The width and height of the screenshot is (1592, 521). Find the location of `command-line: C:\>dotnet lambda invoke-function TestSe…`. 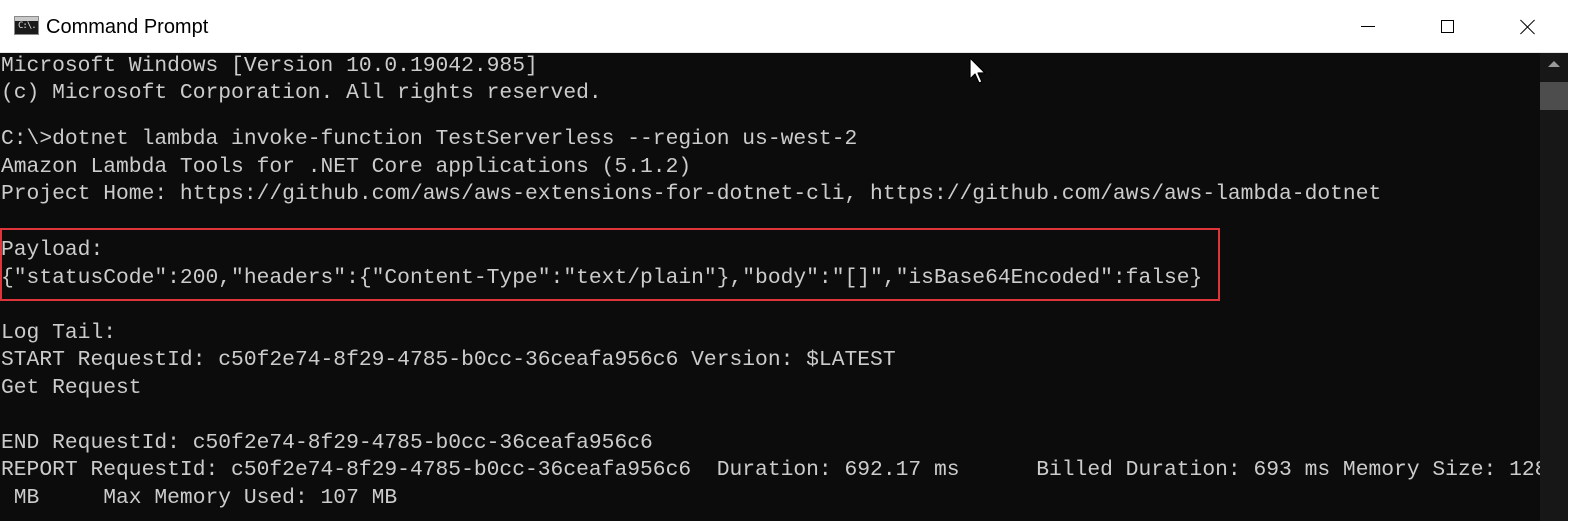

command-line: C:\>dotnet lambda invoke-function TestSe… is located at coordinates (429, 139).